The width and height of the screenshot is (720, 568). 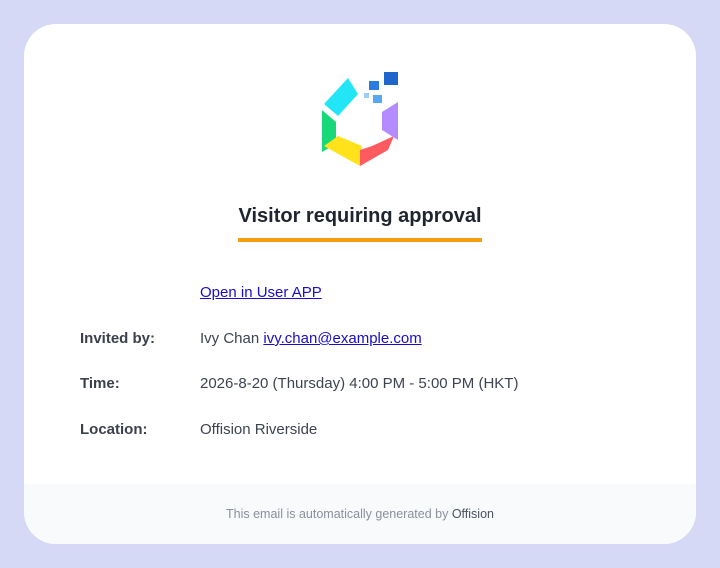 I want to click on time-label: Time:, so click(x=100, y=383).